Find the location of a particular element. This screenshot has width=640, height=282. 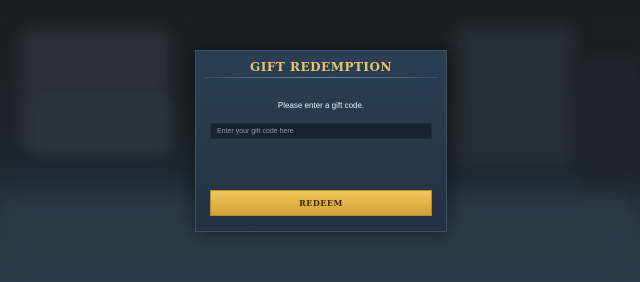

dialog-title: GIFT REDEMPTION is located at coordinates (321, 67).